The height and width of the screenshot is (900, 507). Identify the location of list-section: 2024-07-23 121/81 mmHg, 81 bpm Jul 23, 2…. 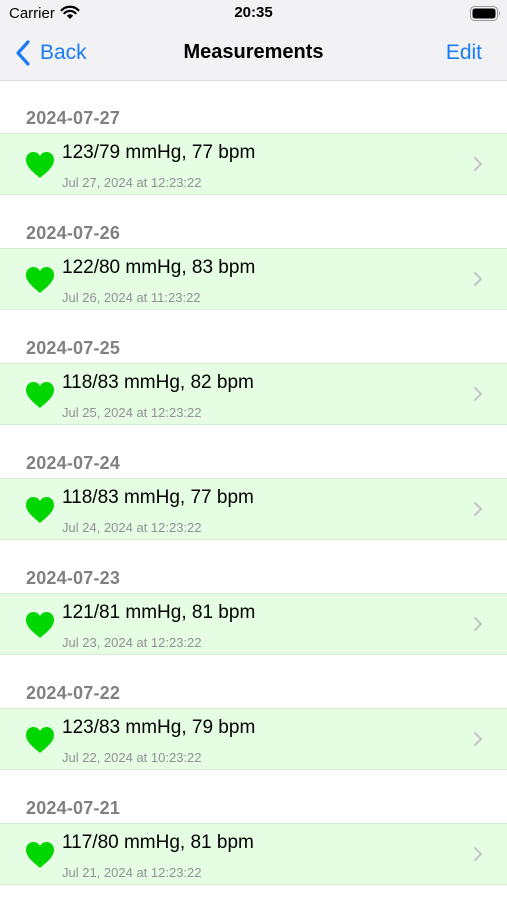
(253, 598).